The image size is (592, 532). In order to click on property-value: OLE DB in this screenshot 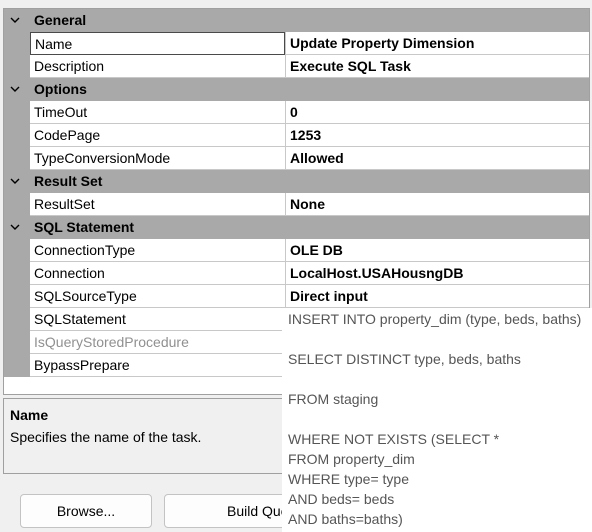, I will do `click(437, 250)`.